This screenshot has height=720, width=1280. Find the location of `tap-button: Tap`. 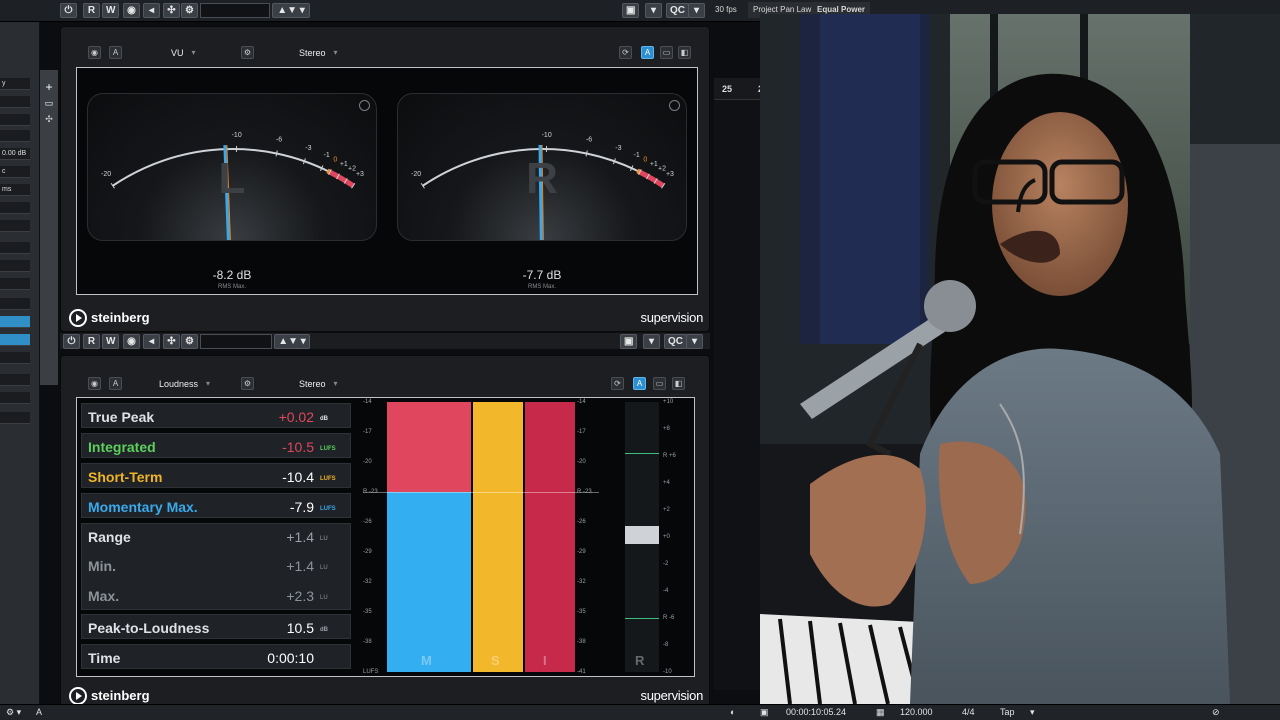

tap-button: Tap is located at coordinates (1007, 712).